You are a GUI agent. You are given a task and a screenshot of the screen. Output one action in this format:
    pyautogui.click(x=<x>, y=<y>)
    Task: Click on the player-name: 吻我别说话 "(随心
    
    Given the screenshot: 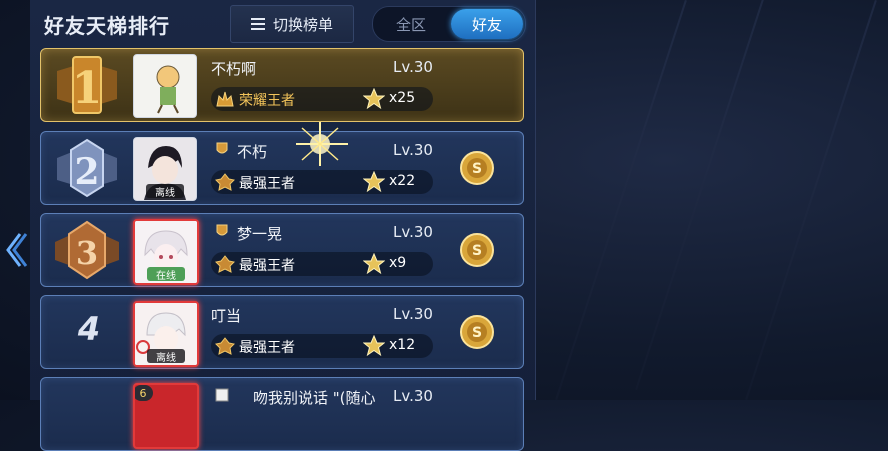 What is the action you would take?
    pyautogui.click(x=314, y=398)
    